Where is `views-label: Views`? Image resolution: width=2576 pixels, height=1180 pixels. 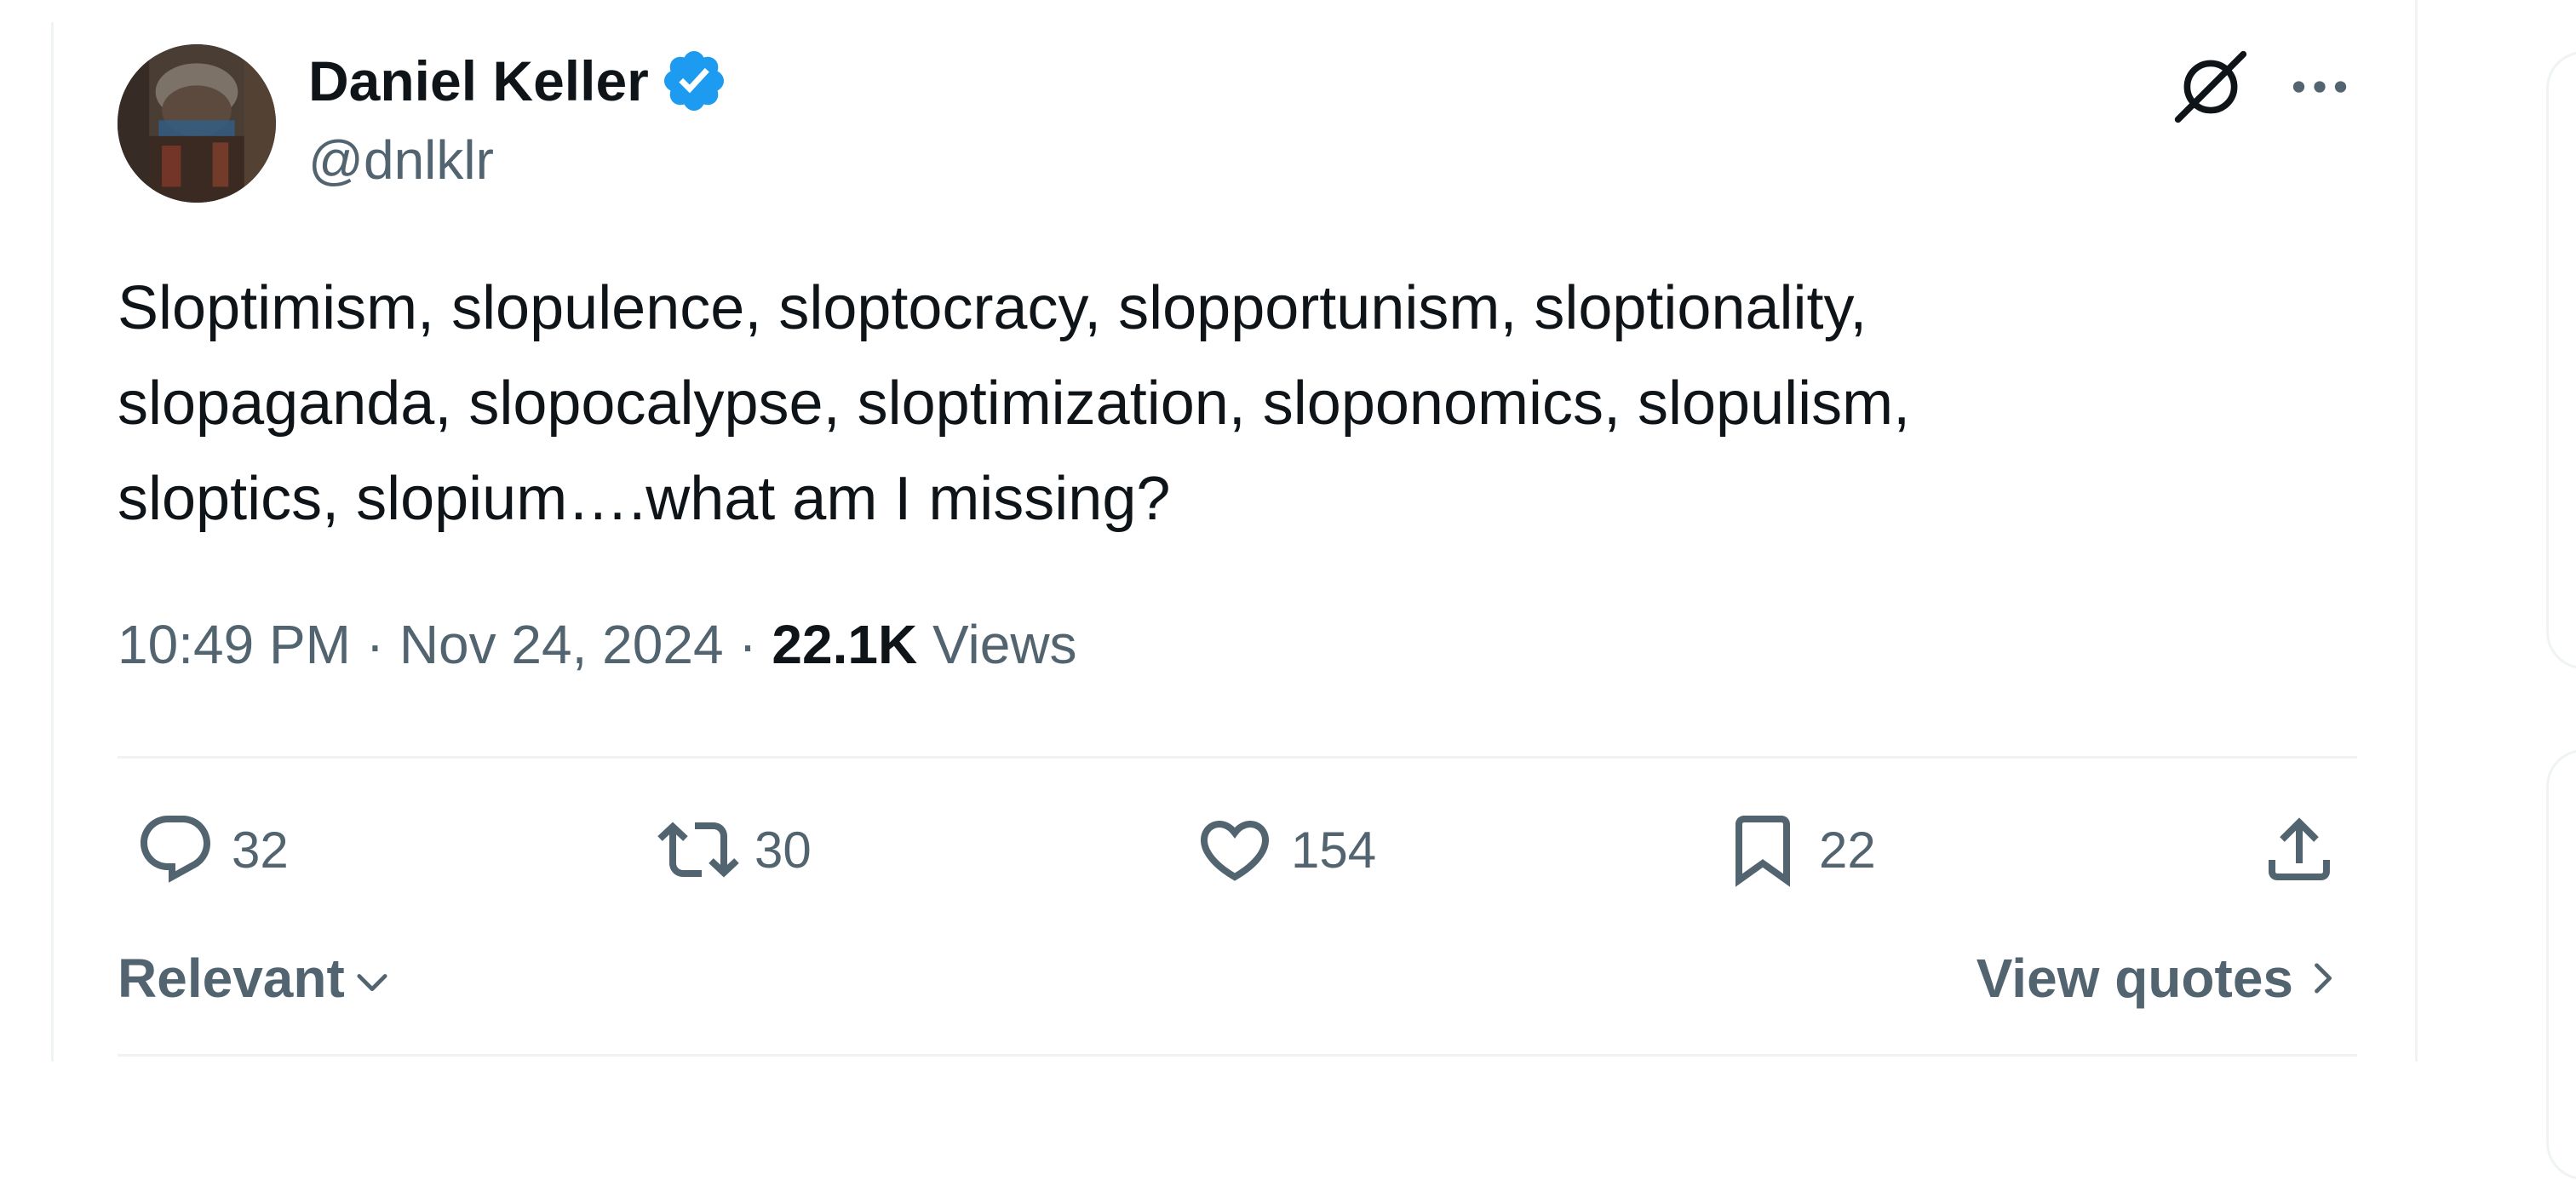
views-label: Views is located at coordinates (1004, 644).